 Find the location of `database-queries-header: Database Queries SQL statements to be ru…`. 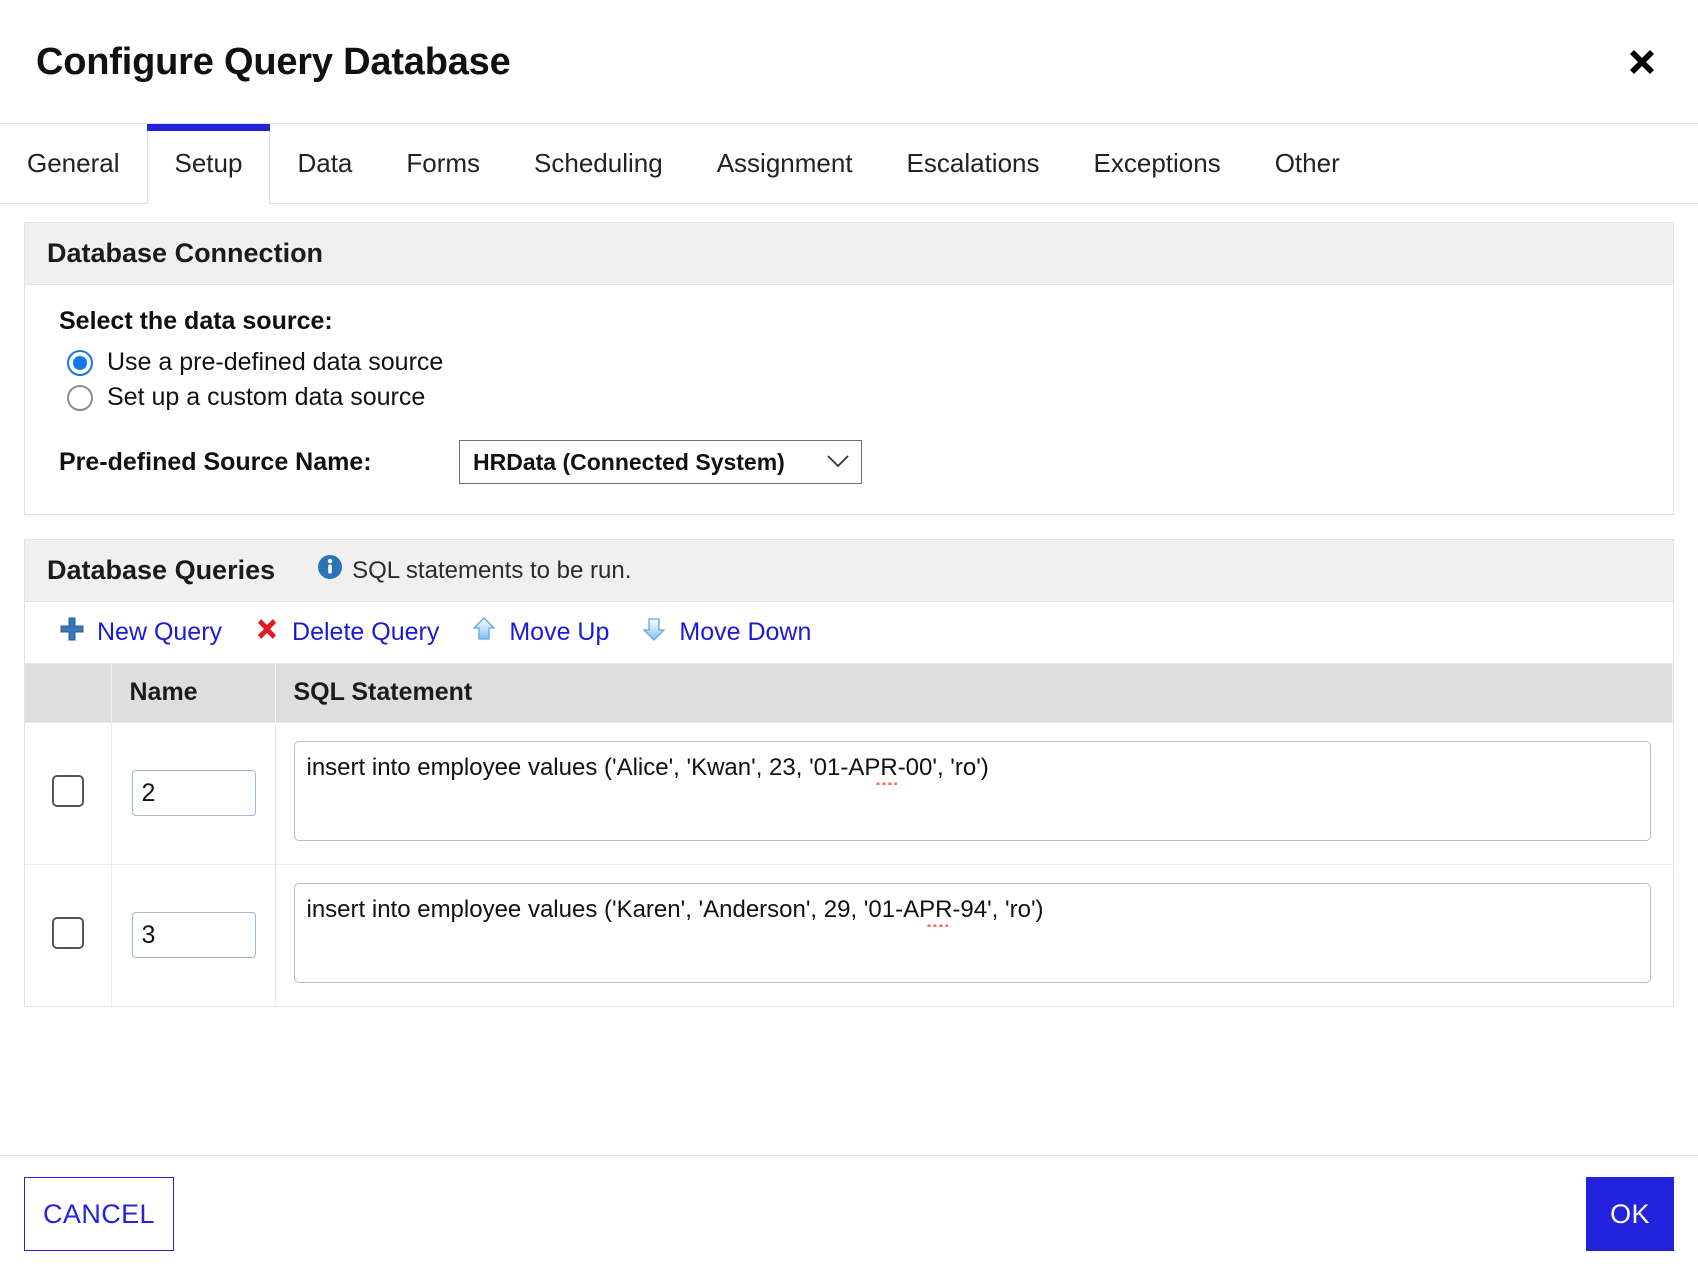

database-queries-header: Database Queries SQL statements to be ru… is located at coordinates (849, 571).